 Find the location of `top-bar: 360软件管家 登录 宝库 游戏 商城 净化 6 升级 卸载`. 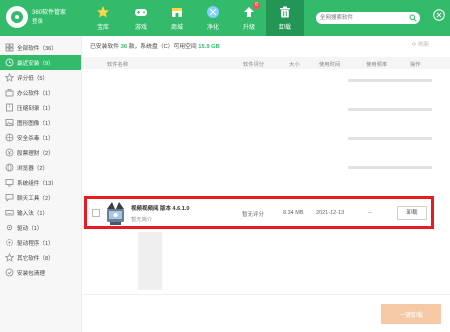

top-bar: 360软件管家 登录 宝库 游戏 商城 净化 6 升级 卸载 is located at coordinates (225, 18).